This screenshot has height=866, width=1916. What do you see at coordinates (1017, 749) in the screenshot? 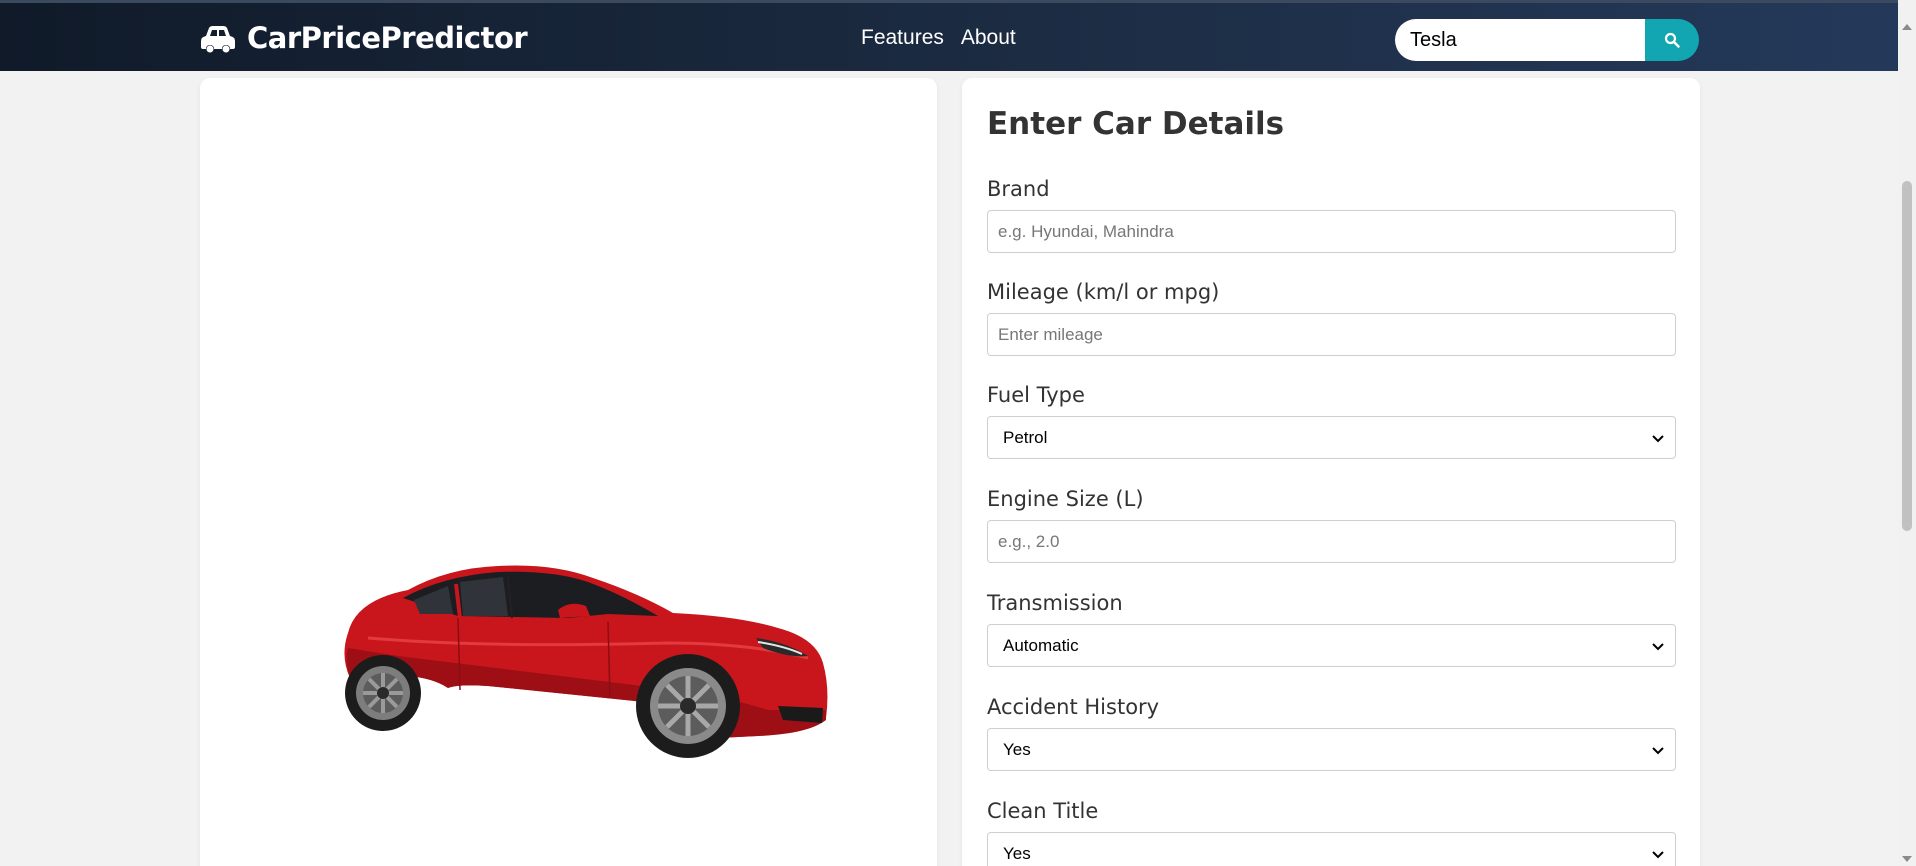
I see `accident-history-value: Yes` at bounding box center [1017, 749].